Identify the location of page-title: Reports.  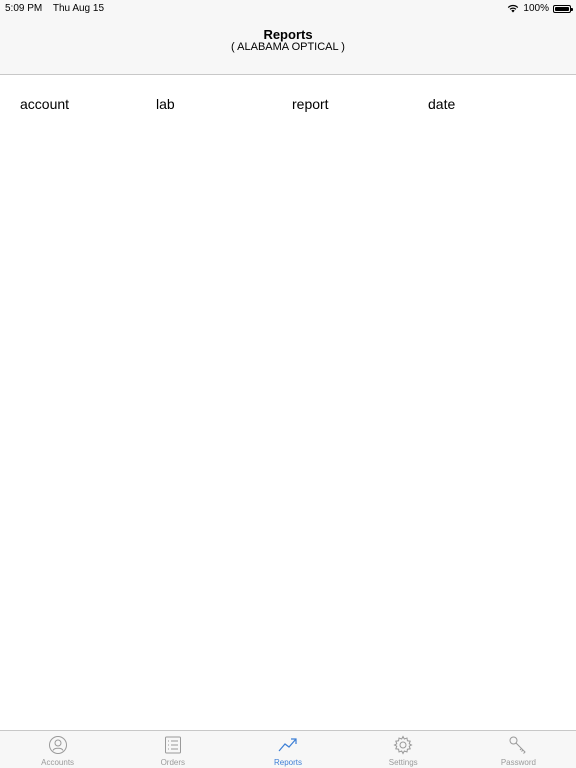
(288, 34).